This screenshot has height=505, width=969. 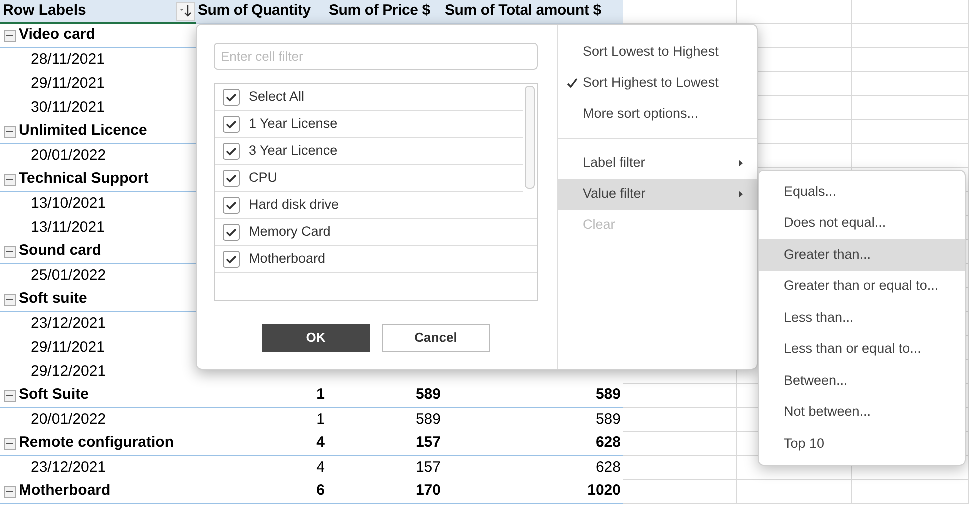 I want to click on group-label: Soft suite, so click(x=53, y=299).